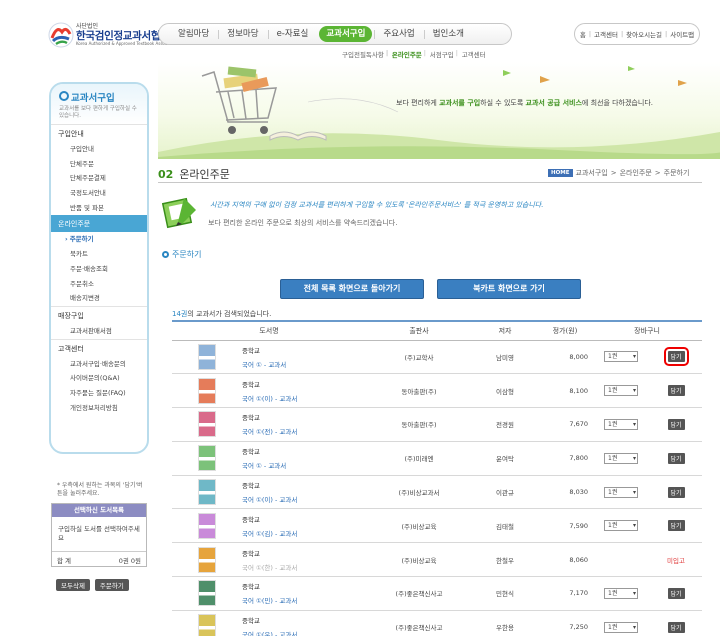 The width and height of the screenshot is (720, 636). What do you see at coordinates (636, 173) in the screenshot?
I see `breadcrumb-item: 온라인주문` at bounding box center [636, 173].